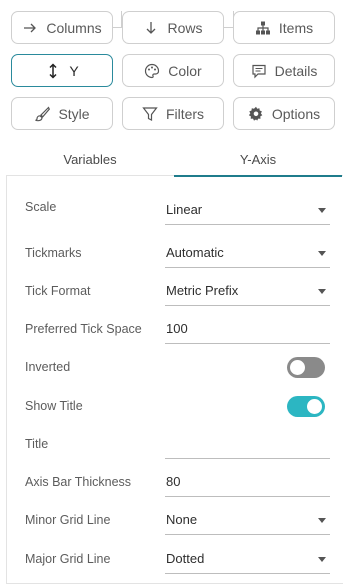 This screenshot has width=345, height=588. Describe the element at coordinates (62, 70) in the screenshot. I see `y-button: Y` at that location.